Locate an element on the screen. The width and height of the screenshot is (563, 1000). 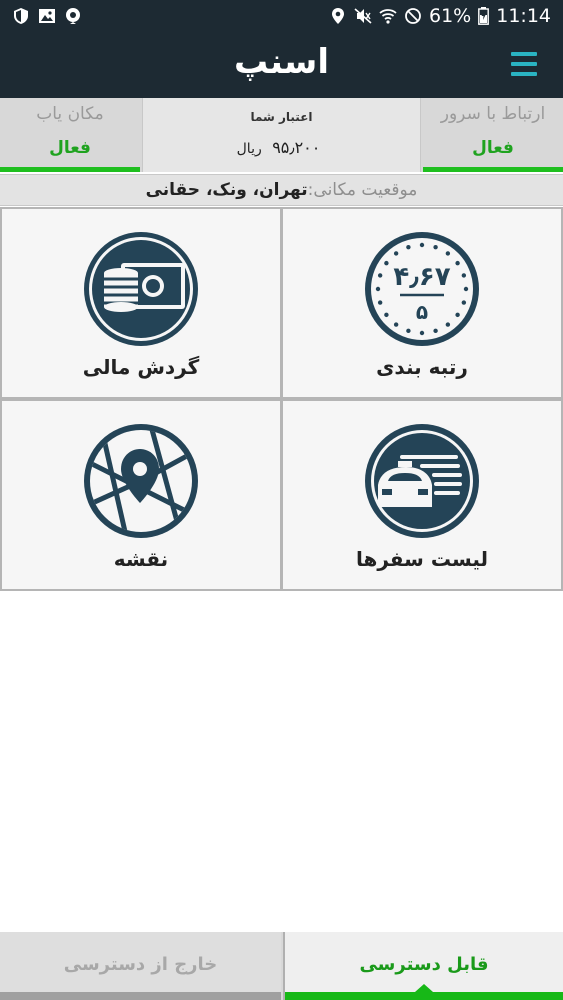
trips-tile: لیست سفرها is located at coordinates (422, 495).